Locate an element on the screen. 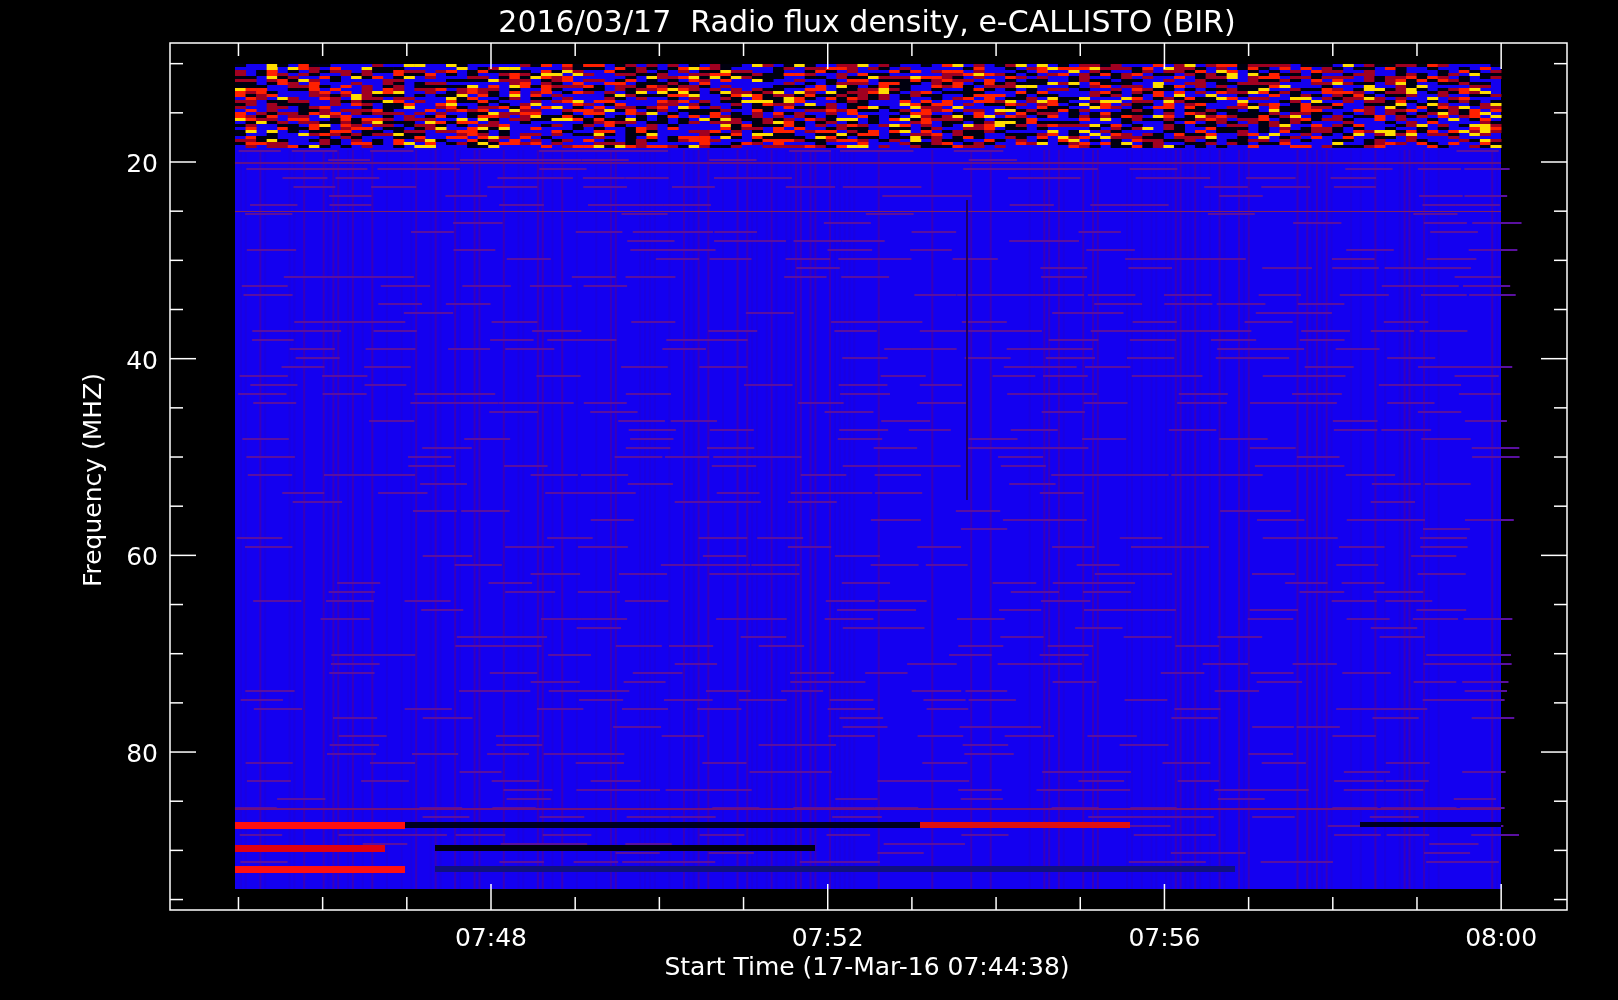 This screenshot has height=1000, width=1618. plot-title: 2016/03/17 Radio flux density, e-CALLISTO (BIR) is located at coordinates (867, 21).